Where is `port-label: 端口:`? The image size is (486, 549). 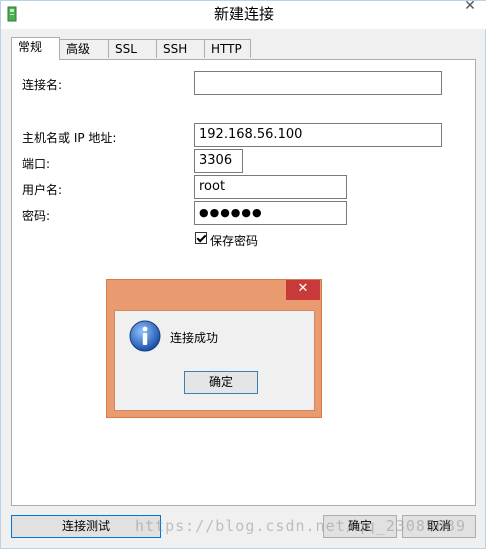
port-label: 端口: is located at coordinates (36, 164).